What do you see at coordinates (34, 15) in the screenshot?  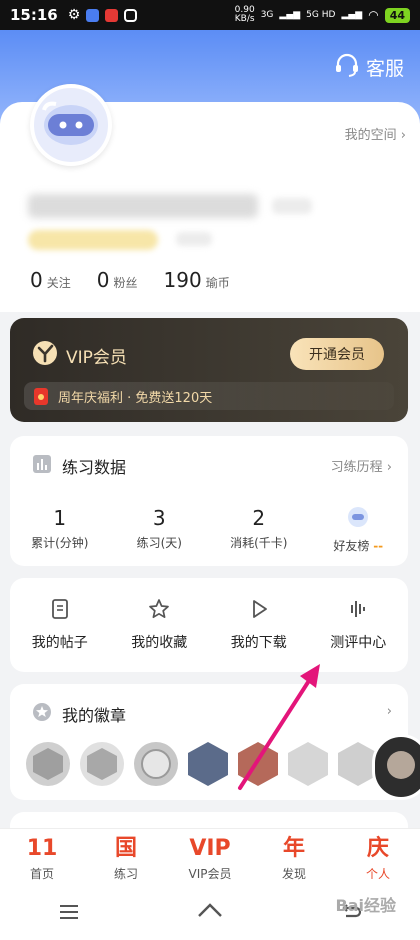 I see `status-time: 15:16` at bounding box center [34, 15].